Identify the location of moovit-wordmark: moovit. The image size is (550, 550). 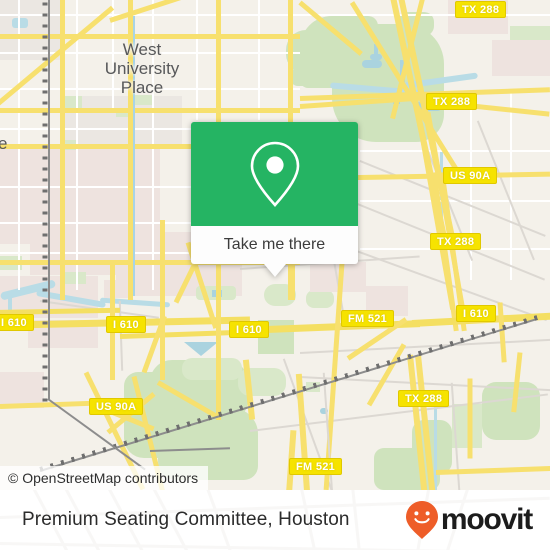
(486, 519).